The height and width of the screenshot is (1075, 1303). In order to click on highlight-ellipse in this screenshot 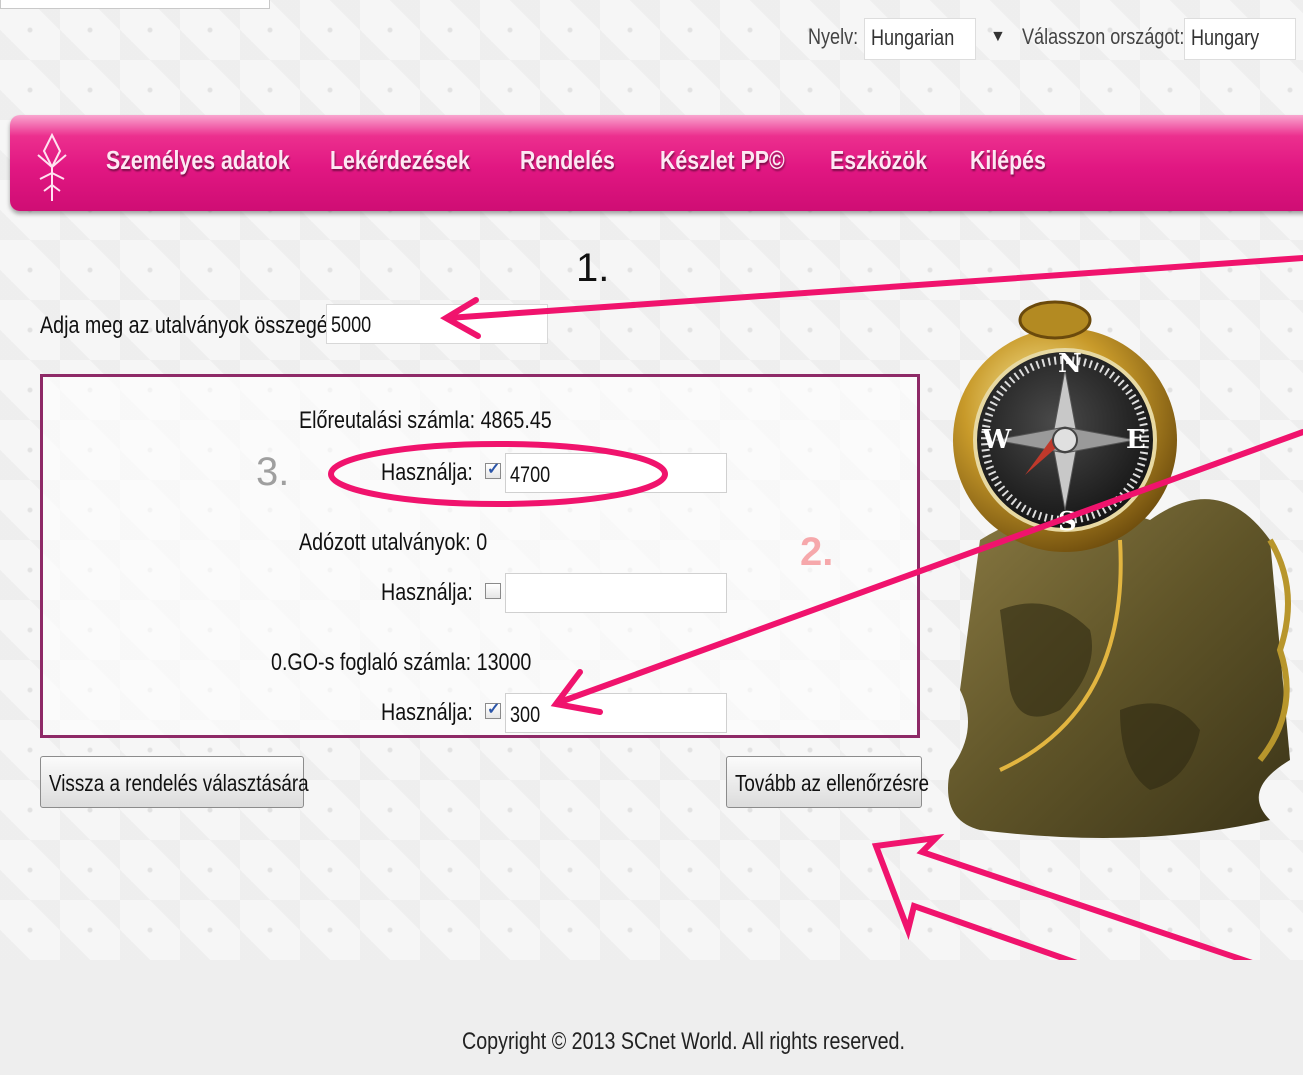, I will do `click(498, 474)`.